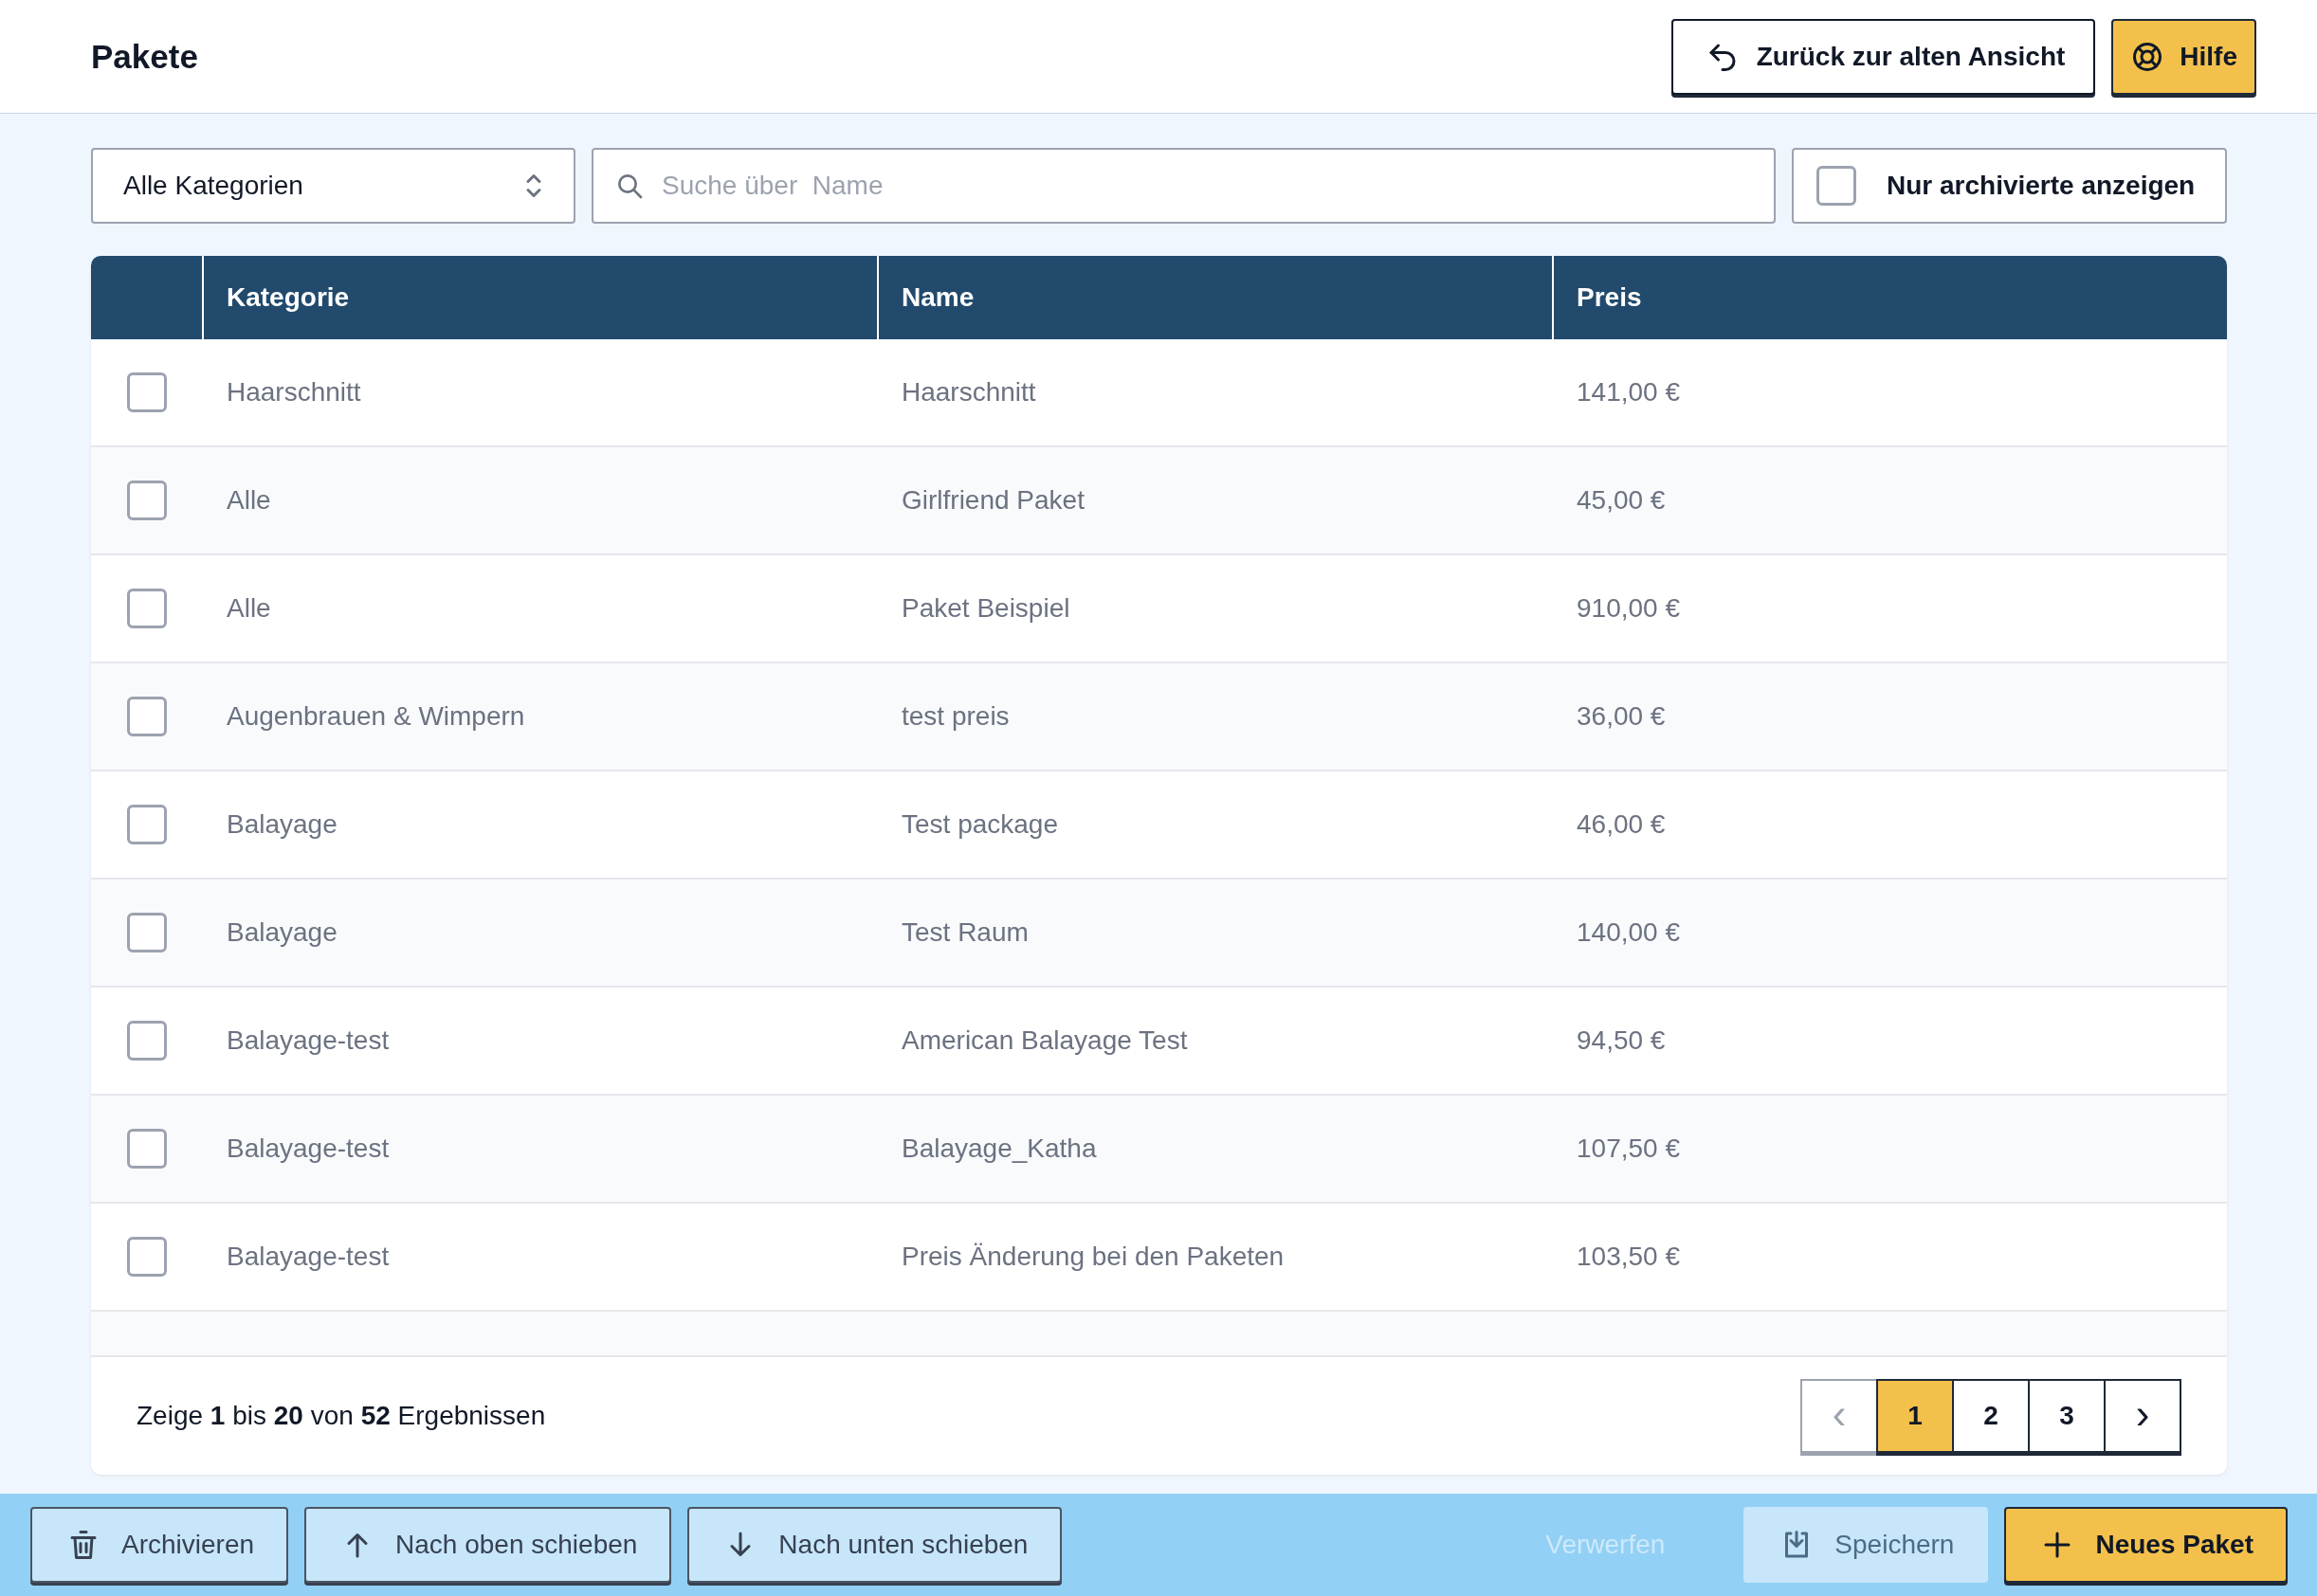 This screenshot has height=1596, width=2317. What do you see at coordinates (1621, 717) in the screenshot?
I see `table-cell-text: 36,00 €` at bounding box center [1621, 717].